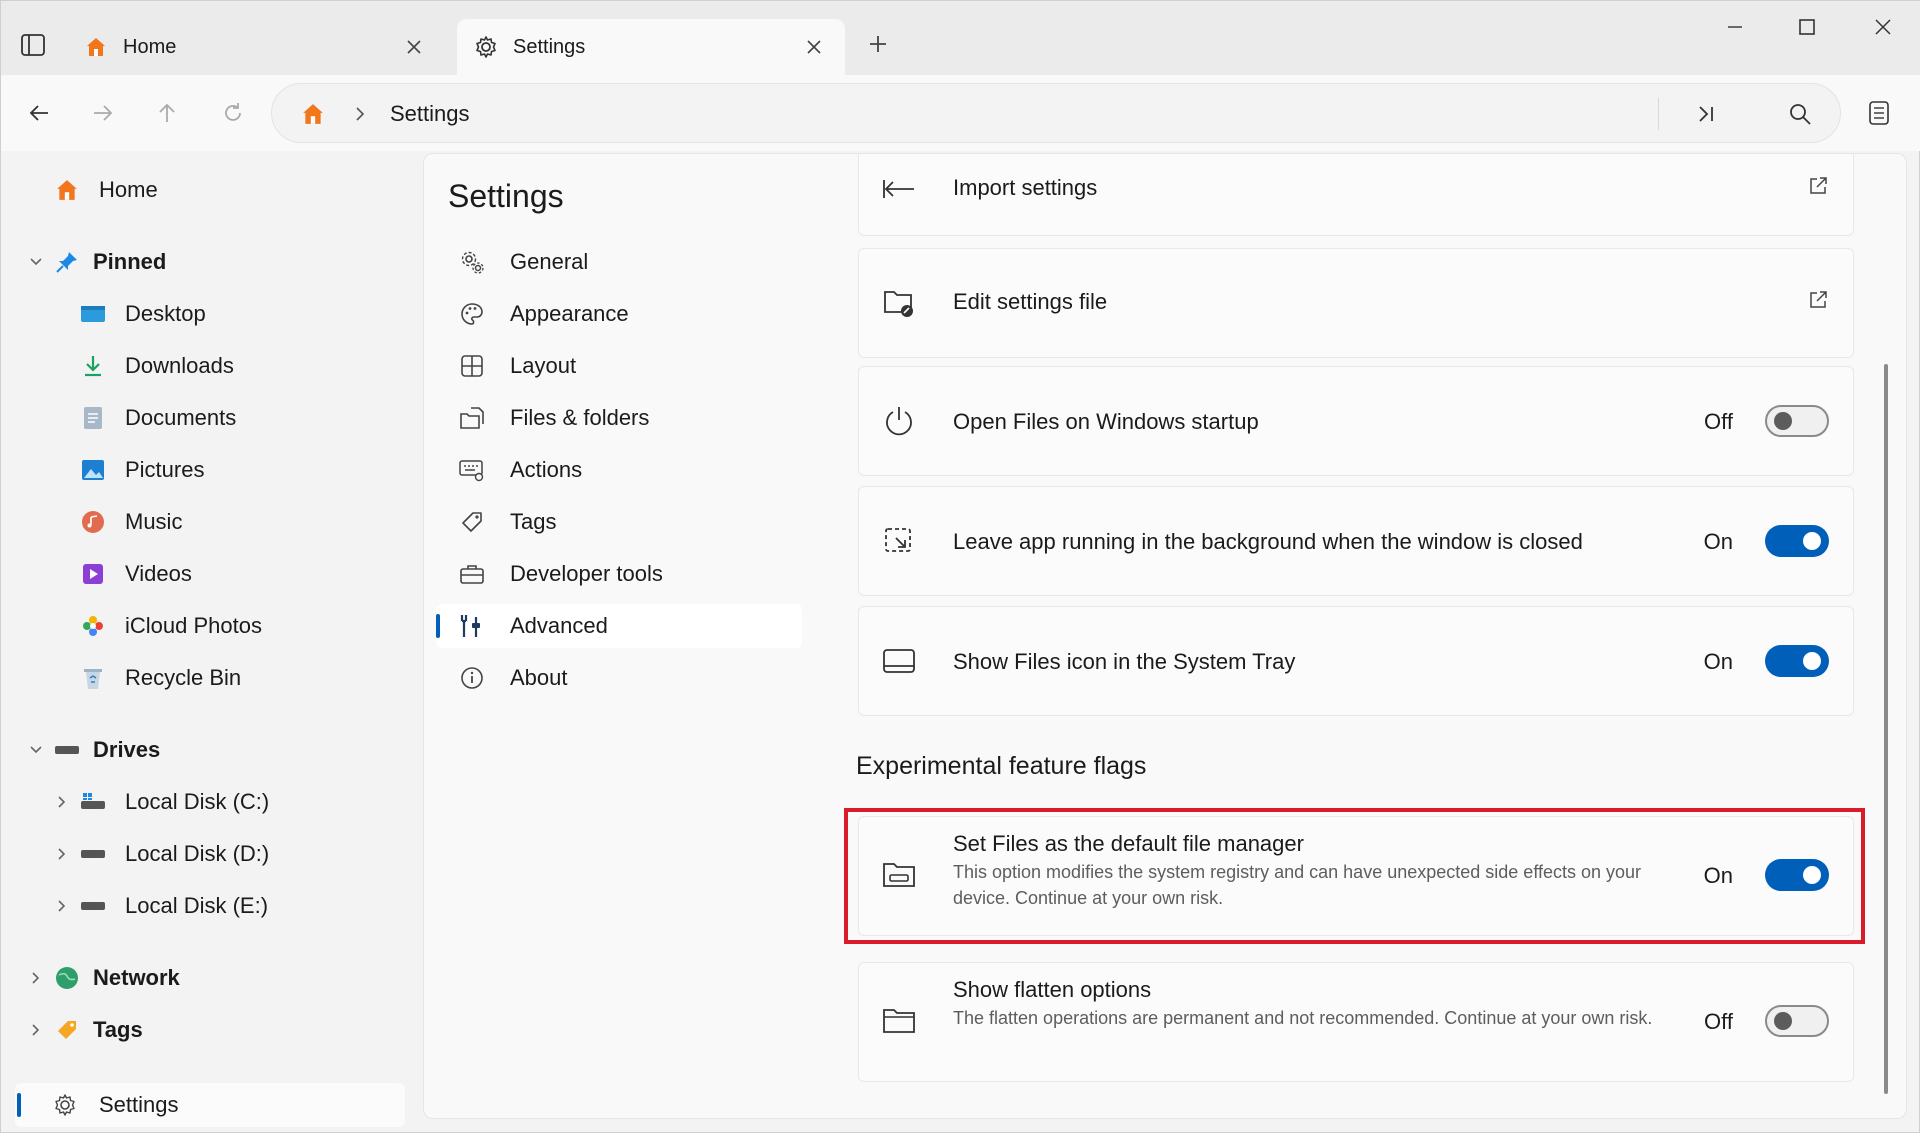  Describe the element at coordinates (65, 1105) in the screenshot. I see `gear-icon` at that location.